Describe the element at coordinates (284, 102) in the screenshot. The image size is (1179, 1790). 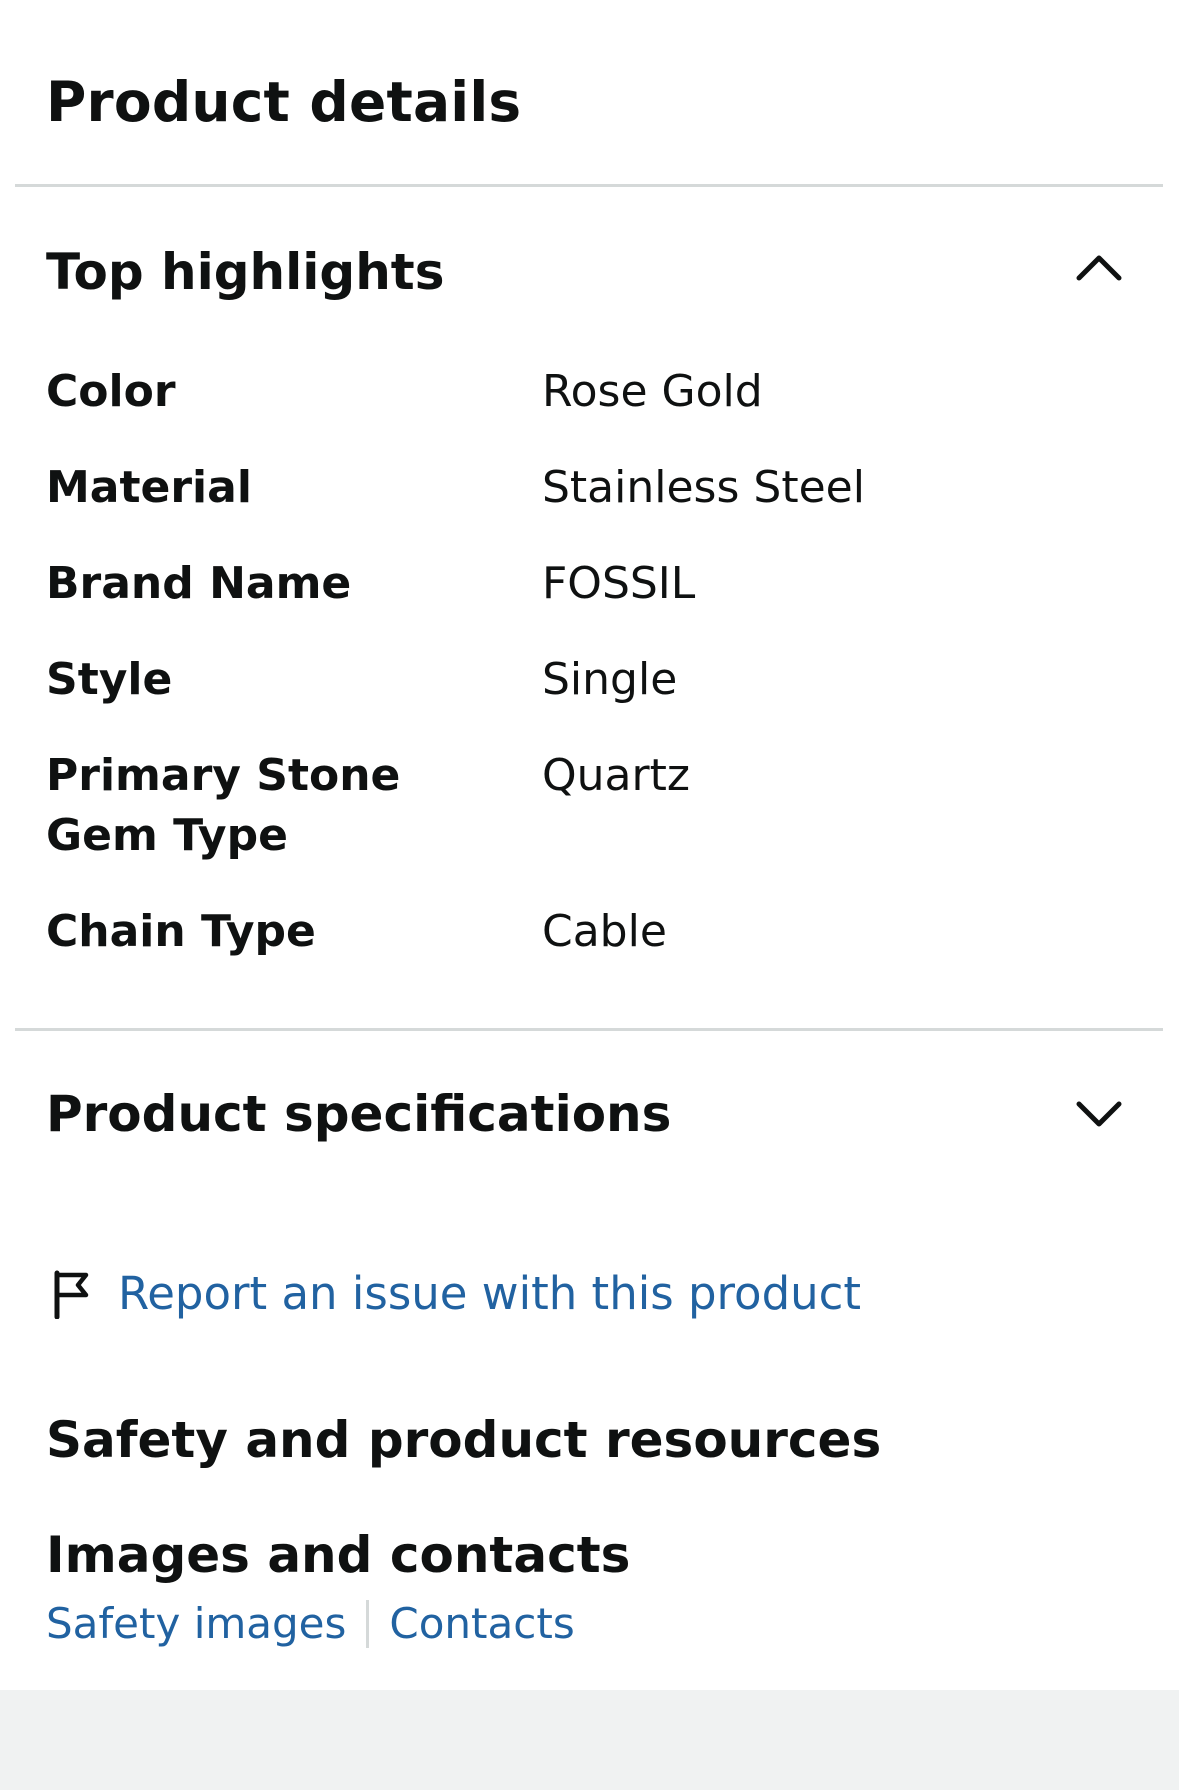
I see `page-title: Product details` at that location.